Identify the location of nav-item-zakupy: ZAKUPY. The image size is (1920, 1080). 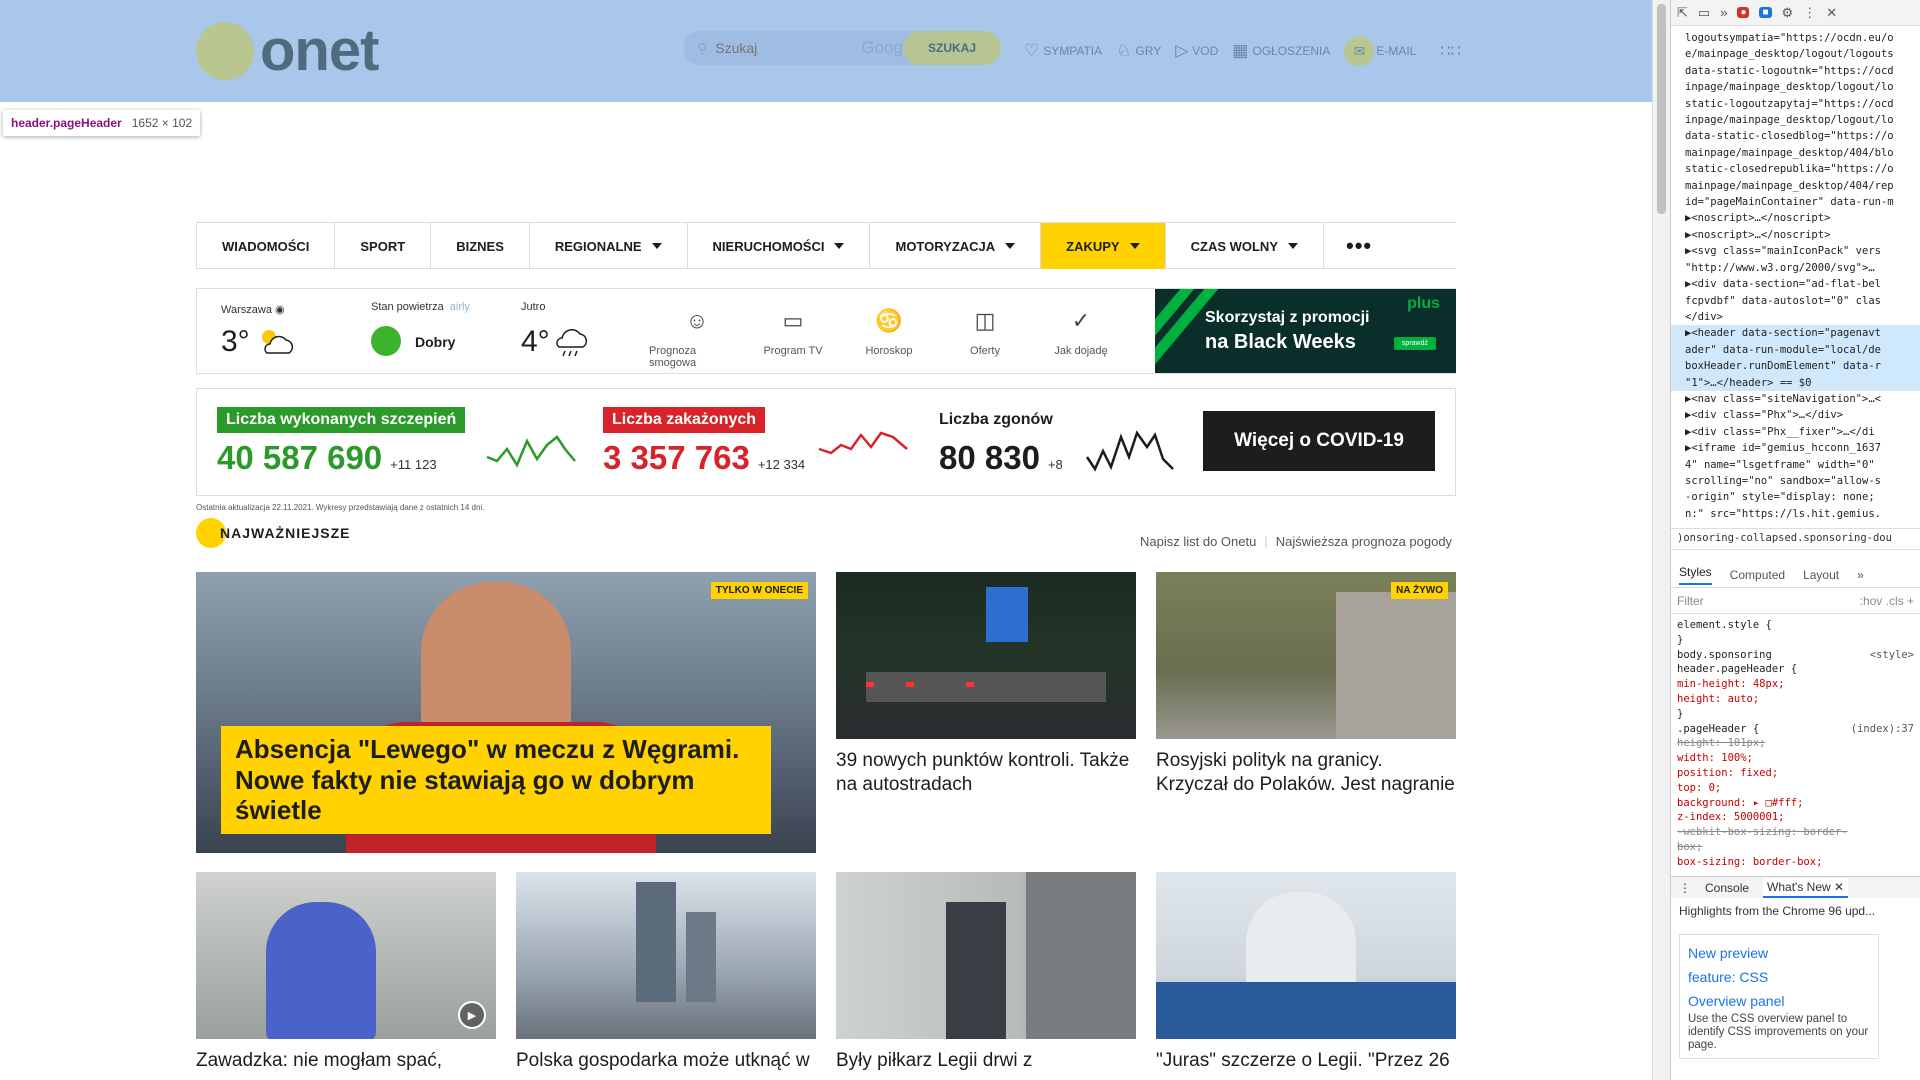
(1102, 246).